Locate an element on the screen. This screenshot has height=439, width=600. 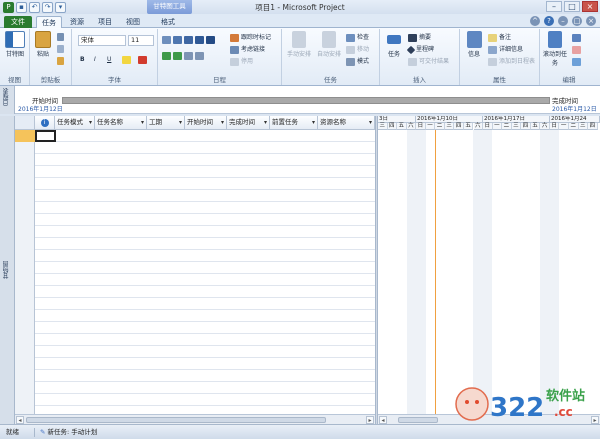
move-button: 移动 is located at coordinates (357, 50).